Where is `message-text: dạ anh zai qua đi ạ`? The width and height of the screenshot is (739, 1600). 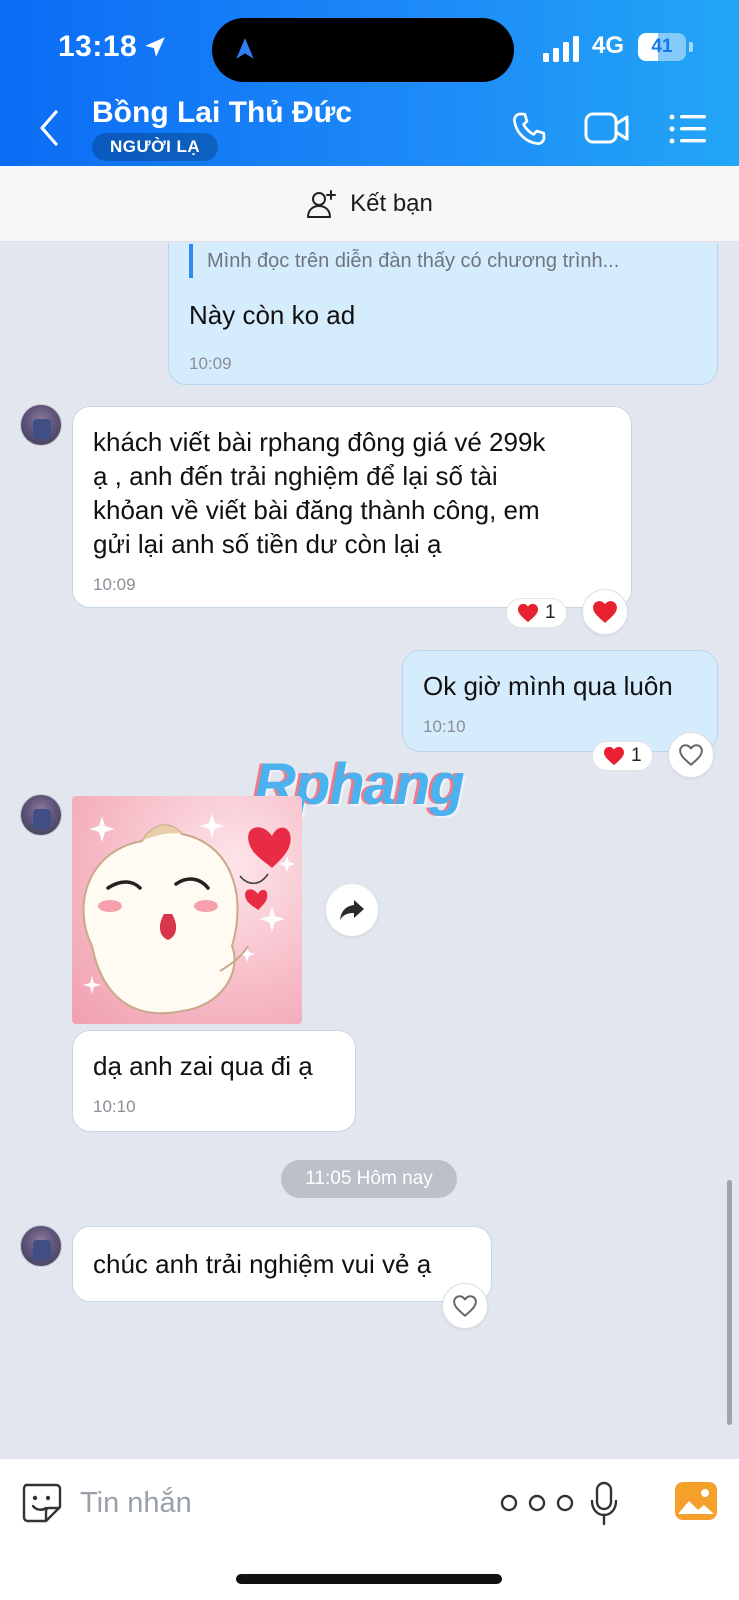 message-text: dạ anh zai qua đi ạ is located at coordinates (203, 1066).